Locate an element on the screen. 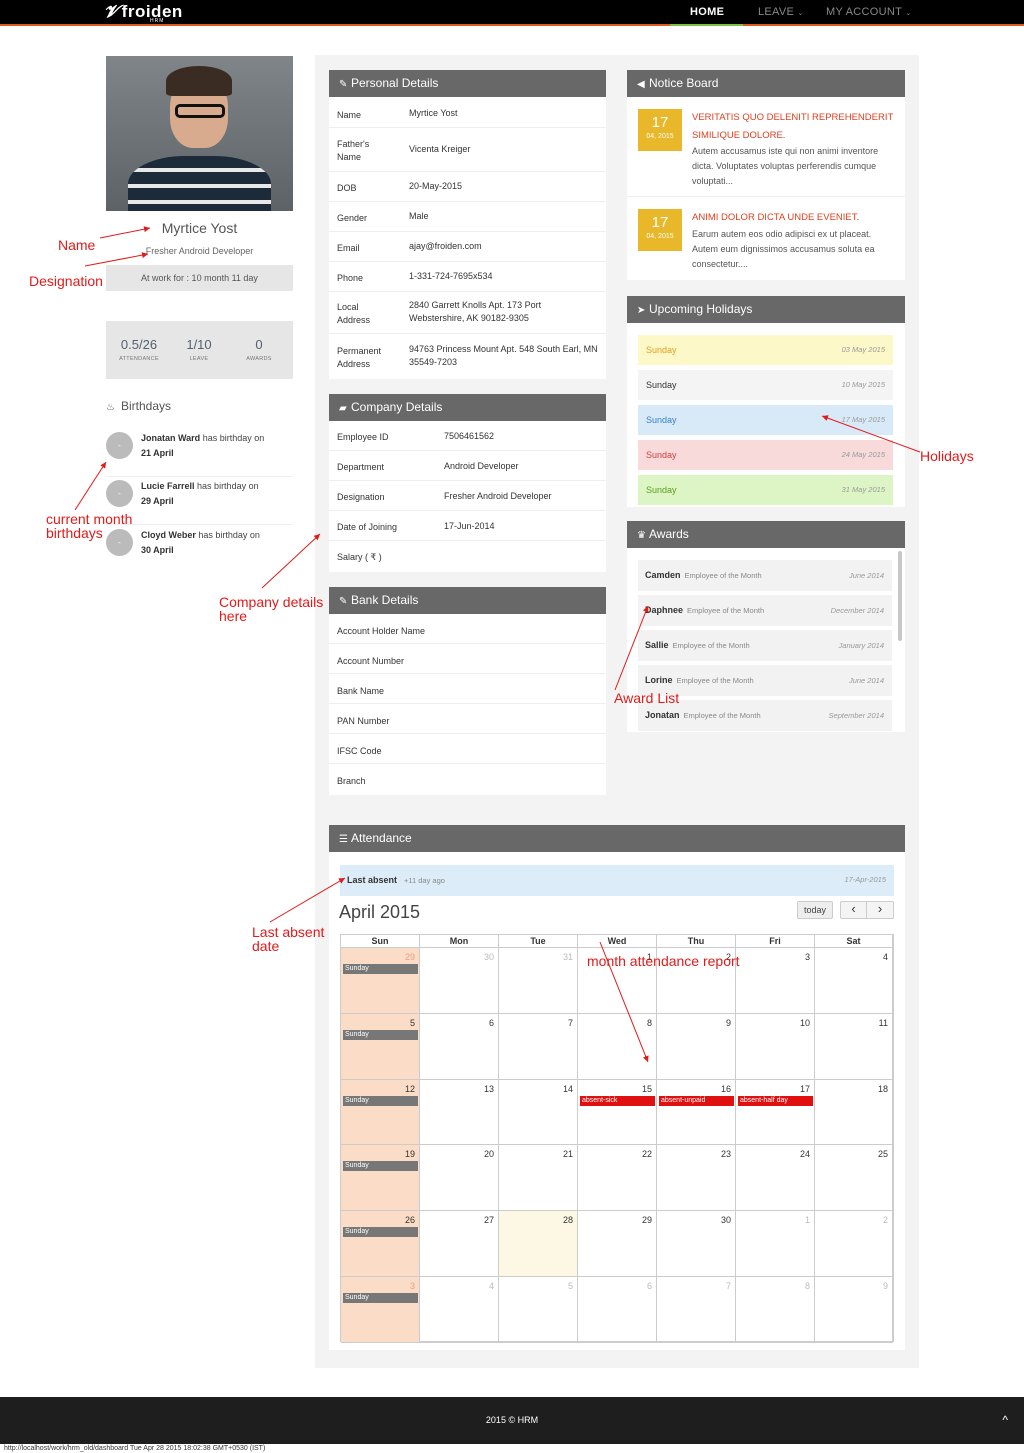 This screenshot has width=1024, height=1453. footer-text: 2015 © HRM is located at coordinates (512, 1420).